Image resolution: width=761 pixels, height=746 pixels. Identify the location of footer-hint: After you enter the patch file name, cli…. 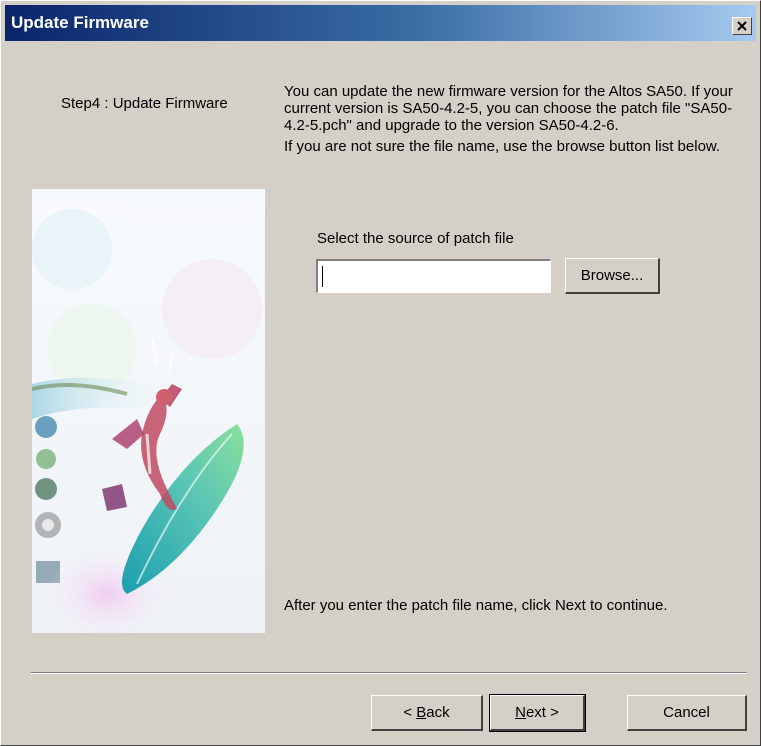
(476, 605).